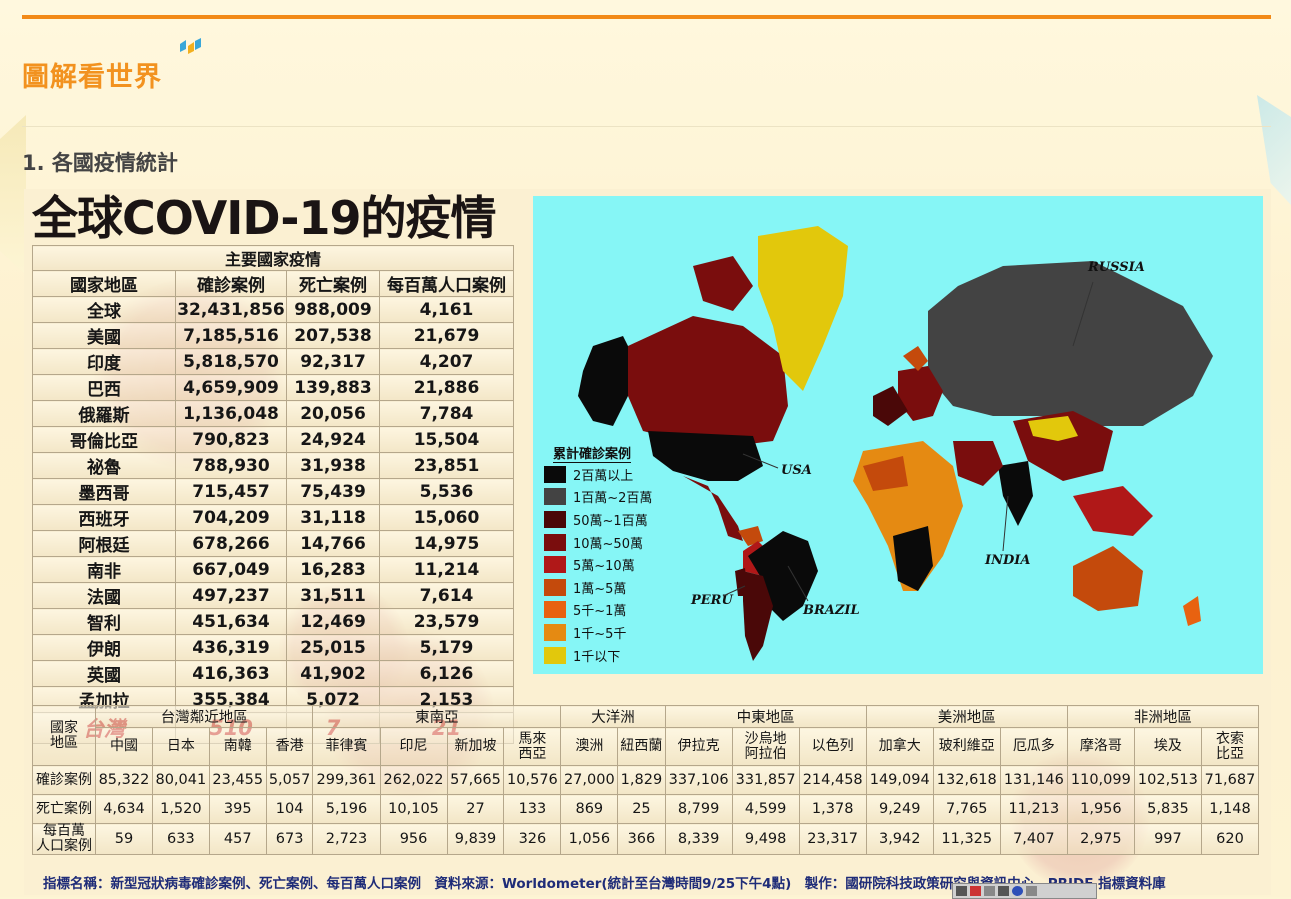 The height and width of the screenshot is (899, 1291). I want to click on value-cell: 23,851, so click(446, 465).